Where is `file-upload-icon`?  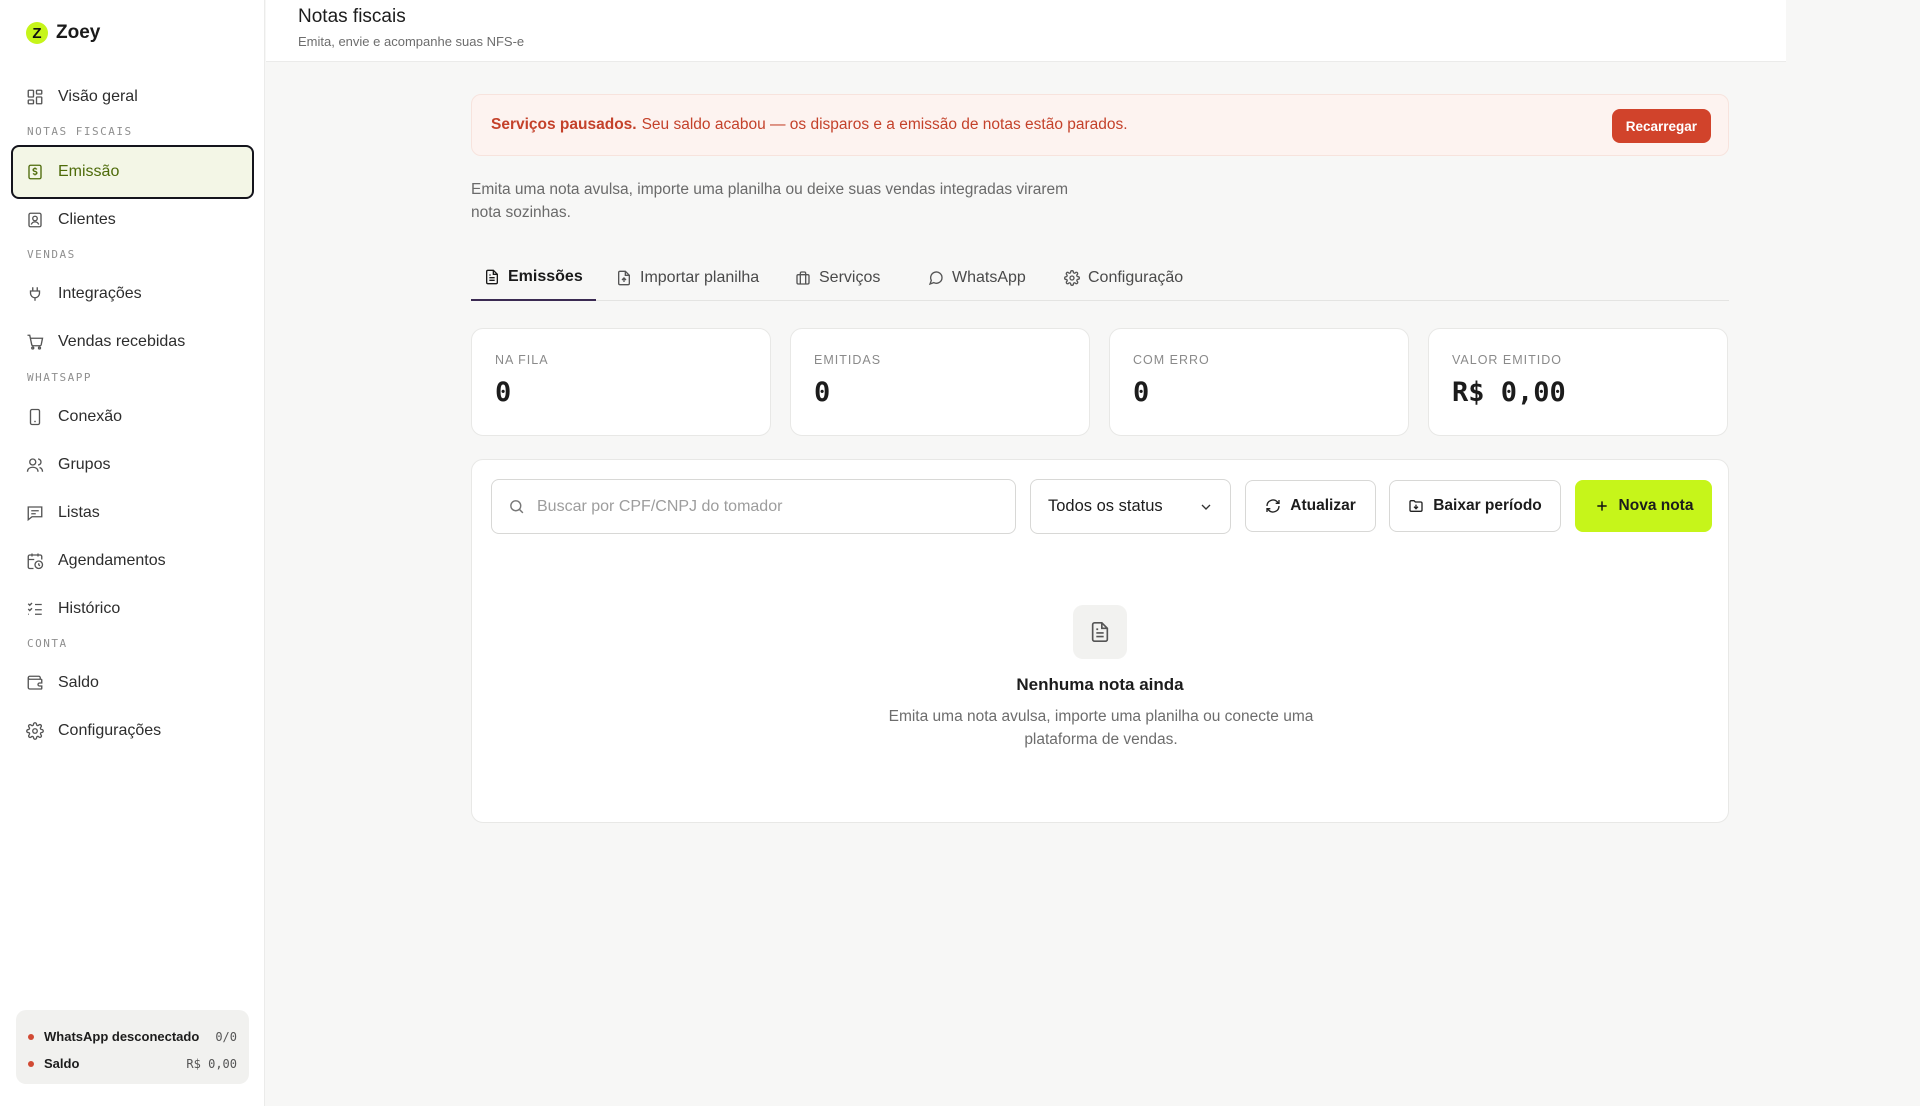
file-upload-icon is located at coordinates (624, 278).